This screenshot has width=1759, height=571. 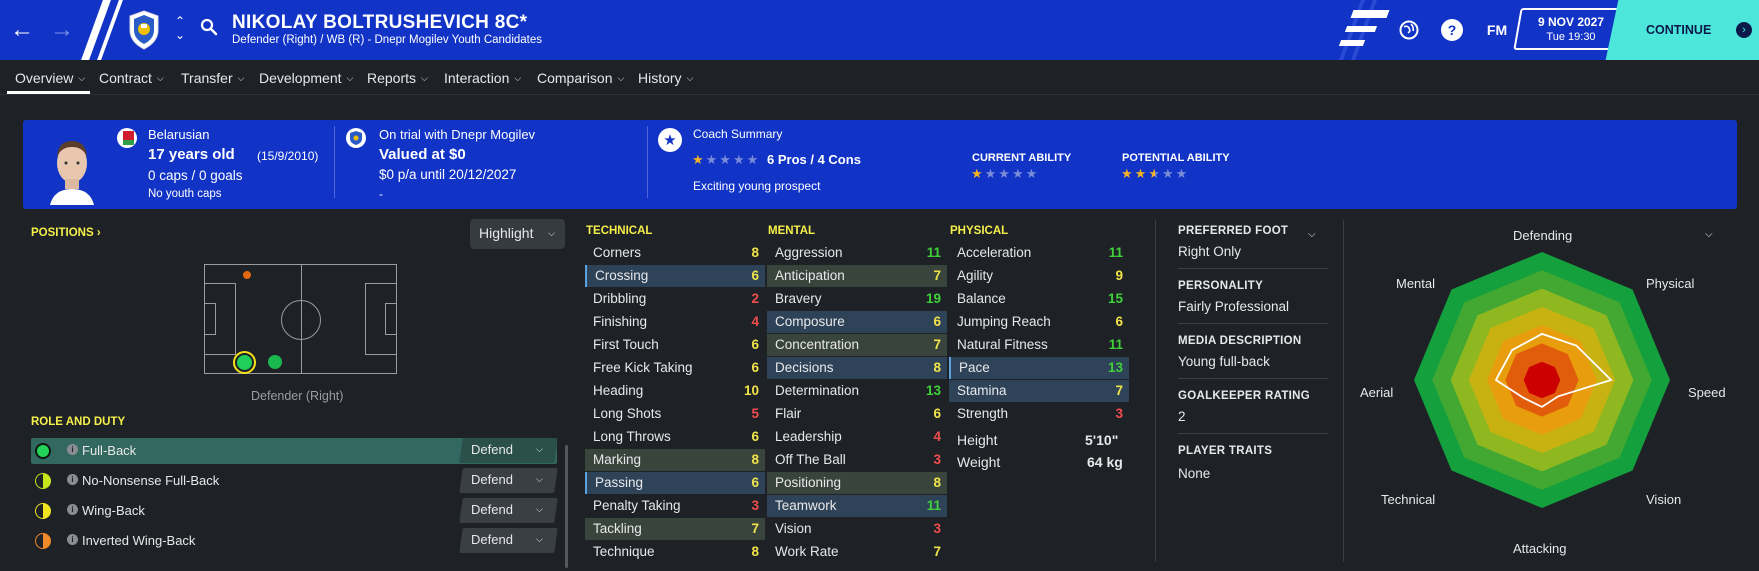 What do you see at coordinates (294, 541) in the screenshot?
I see `role-row: i Inverted Wing-Back Defend ⌵` at bounding box center [294, 541].